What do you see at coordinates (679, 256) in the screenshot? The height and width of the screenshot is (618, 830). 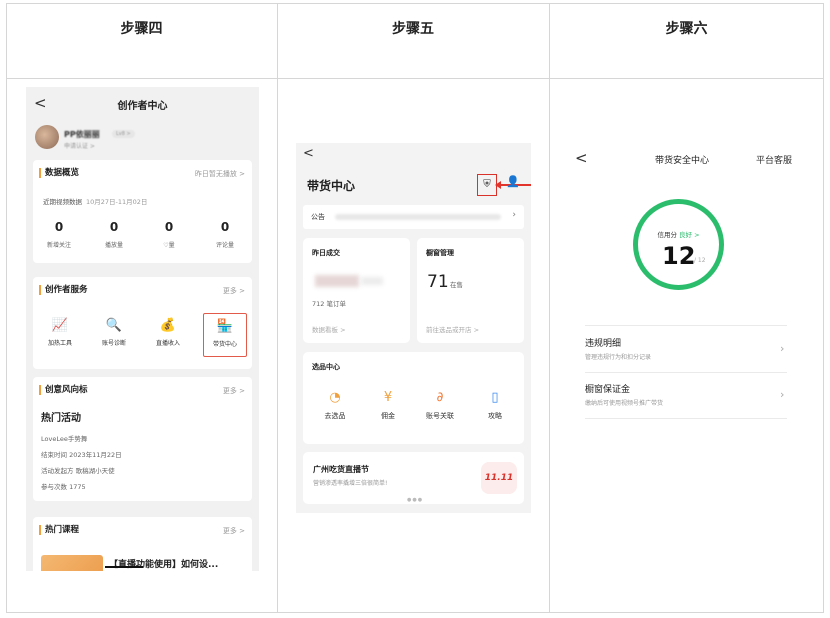 I see `credit-score: 12` at bounding box center [679, 256].